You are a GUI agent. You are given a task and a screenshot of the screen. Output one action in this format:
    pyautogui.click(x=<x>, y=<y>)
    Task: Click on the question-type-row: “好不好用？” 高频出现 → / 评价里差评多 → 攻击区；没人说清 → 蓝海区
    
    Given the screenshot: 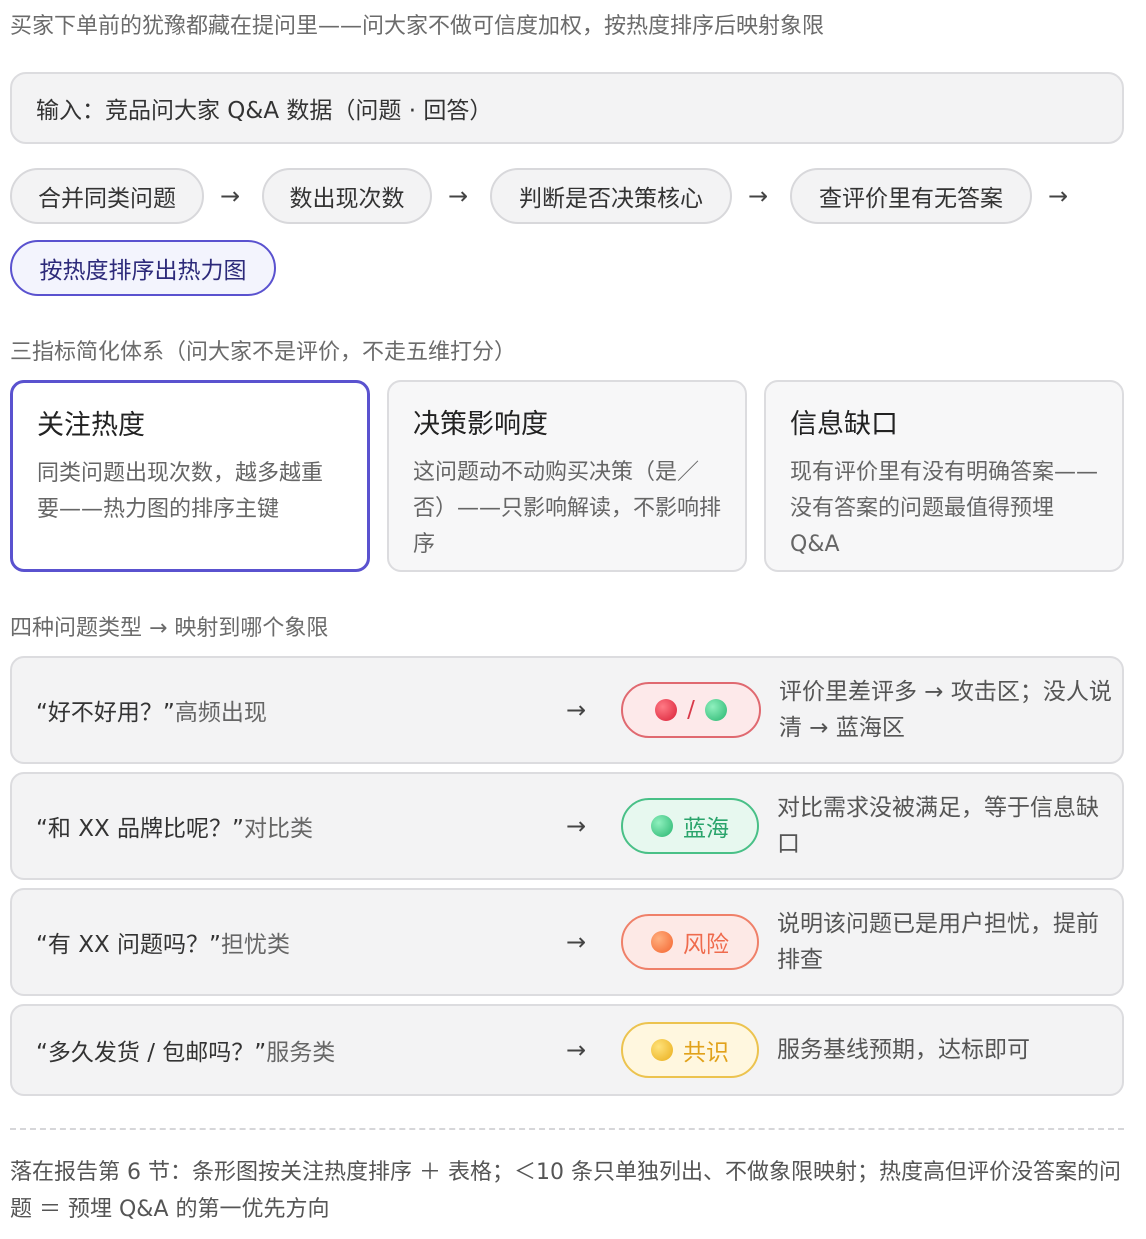 What is the action you would take?
    pyautogui.click(x=567, y=710)
    